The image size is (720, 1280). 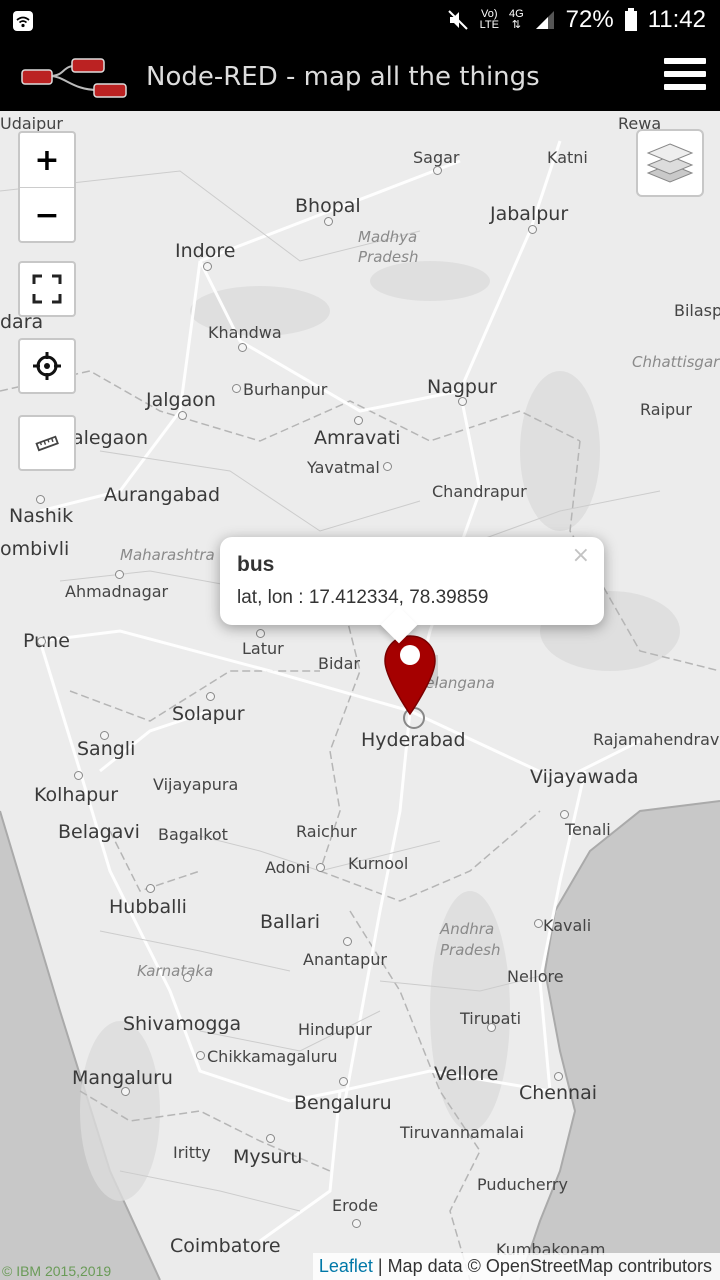 What do you see at coordinates (245, 332) in the screenshot?
I see `place-label: Khandwa` at bounding box center [245, 332].